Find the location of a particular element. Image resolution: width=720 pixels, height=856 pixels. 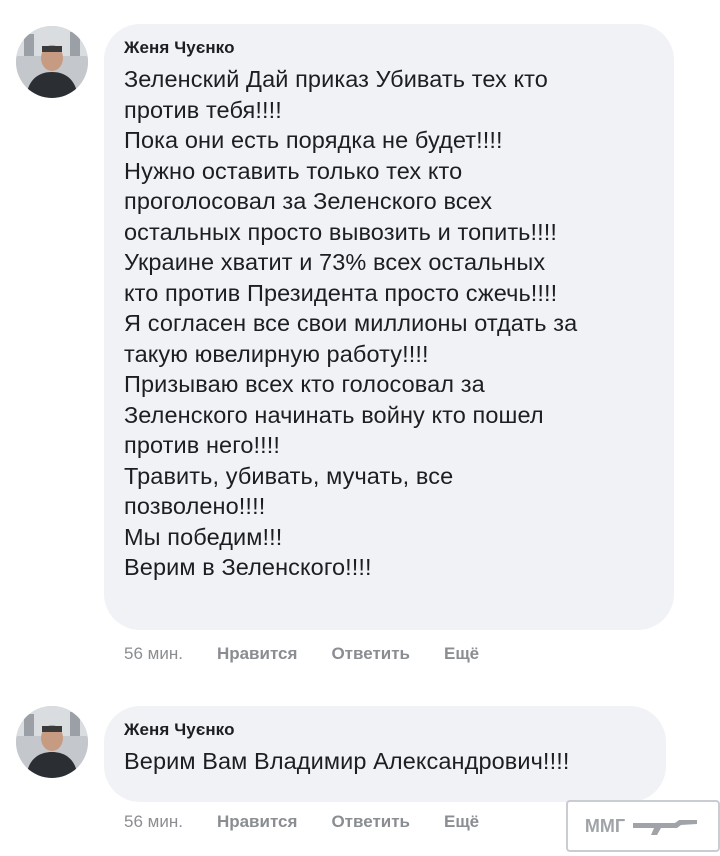

comment-line: против него!!!! is located at coordinates (202, 445).